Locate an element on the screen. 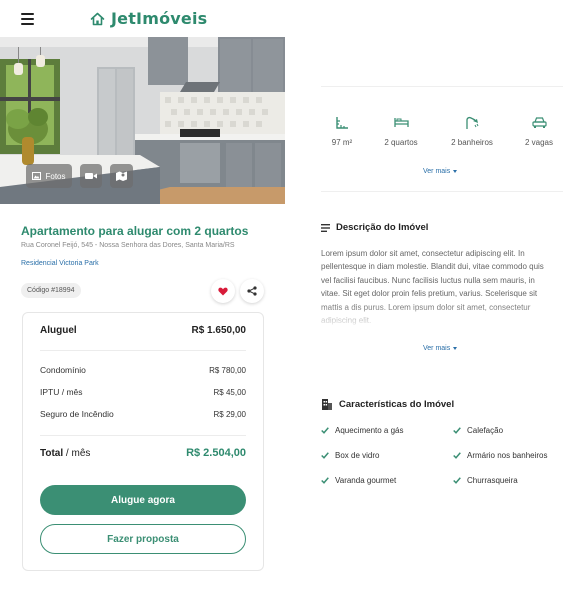 The image size is (585, 594). favorite-button is located at coordinates (223, 291).